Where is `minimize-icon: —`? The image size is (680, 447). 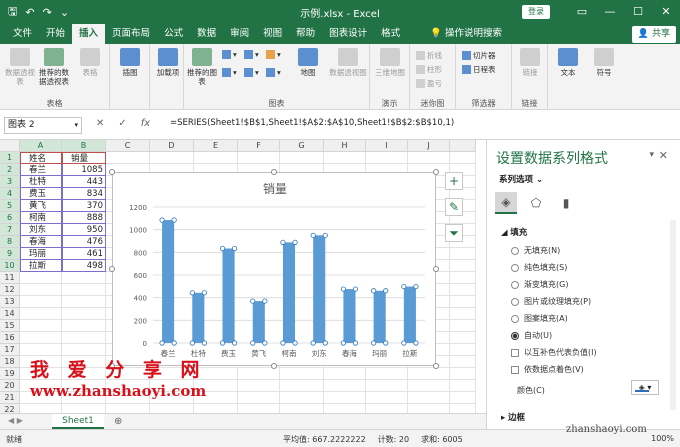 minimize-icon: — is located at coordinates (610, 12).